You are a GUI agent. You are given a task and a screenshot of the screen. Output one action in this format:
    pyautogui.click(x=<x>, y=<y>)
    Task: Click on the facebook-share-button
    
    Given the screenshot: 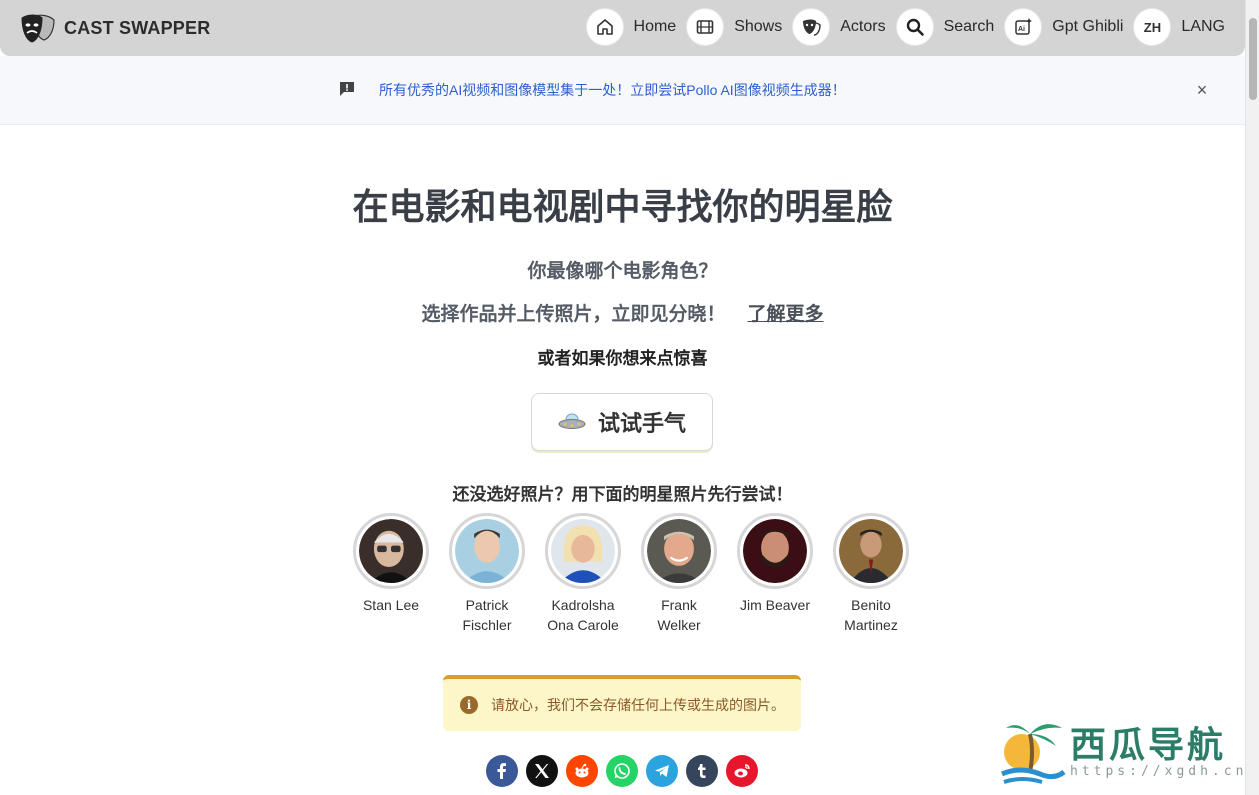 What is the action you would take?
    pyautogui.click(x=502, y=771)
    